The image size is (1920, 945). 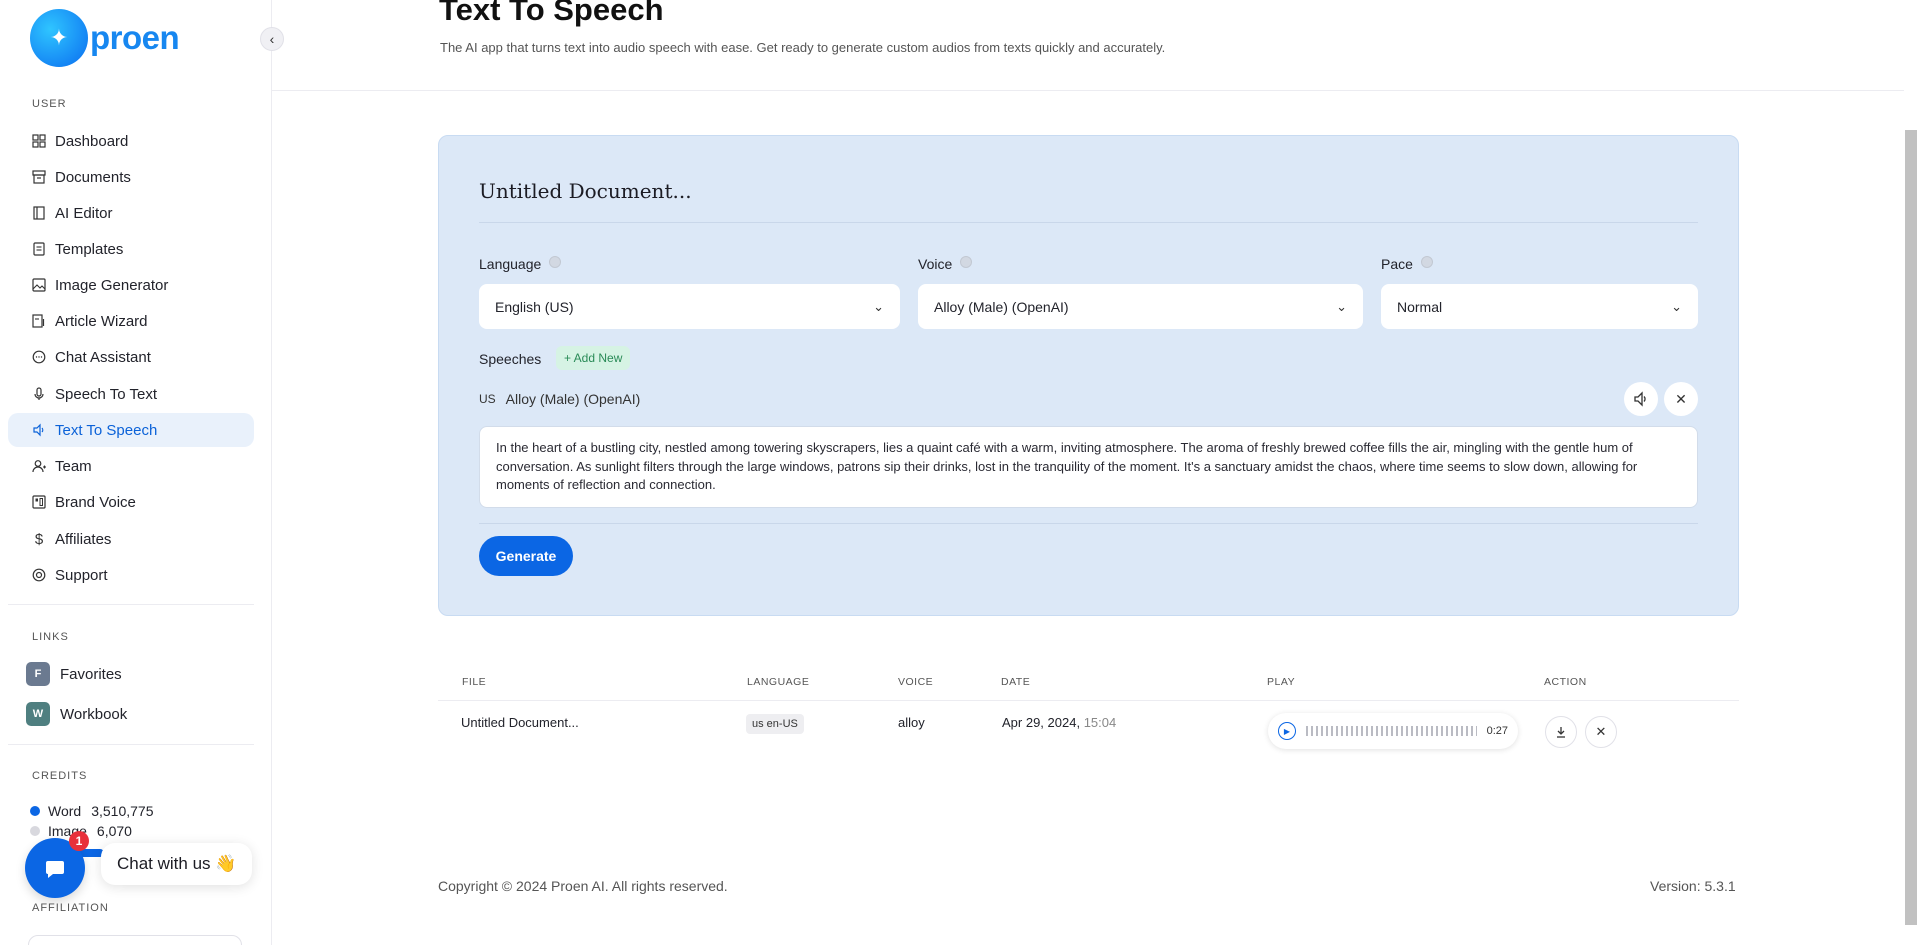 What do you see at coordinates (177, 864) in the screenshot?
I see `chat-bubble: Chat with us 👋` at bounding box center [177, 864].